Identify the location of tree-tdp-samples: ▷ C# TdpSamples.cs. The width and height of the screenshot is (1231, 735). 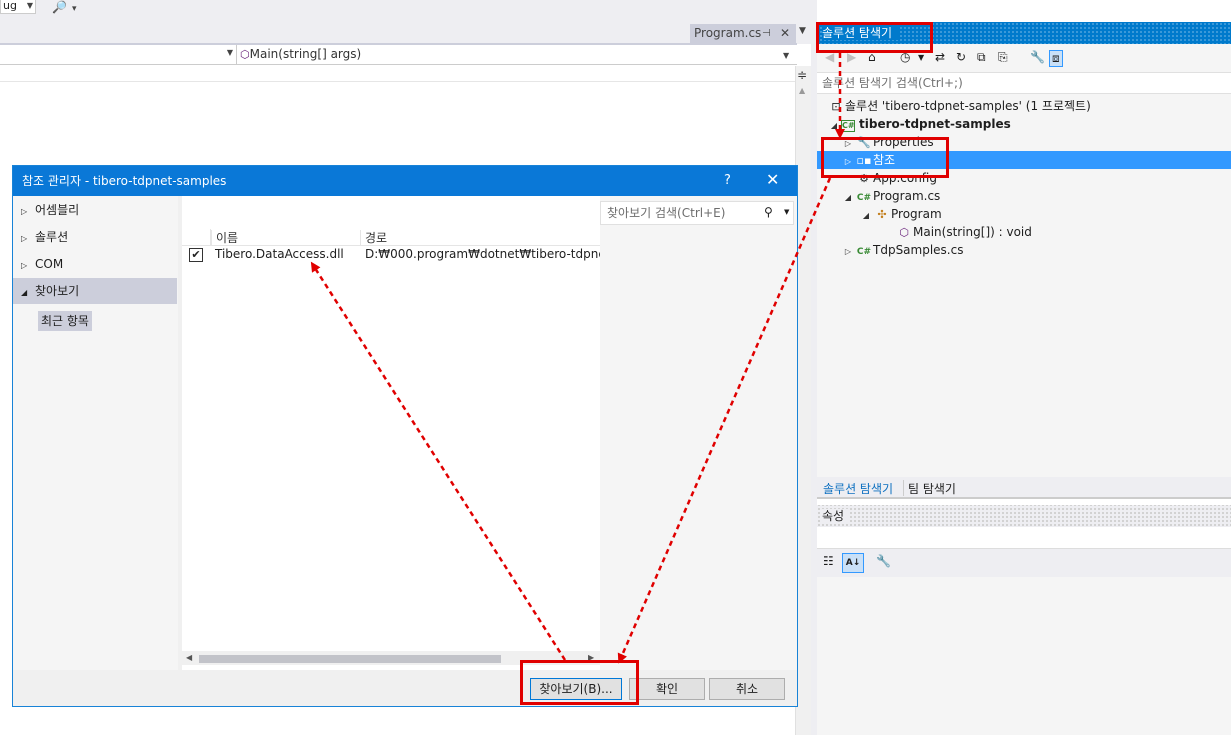
(902, 251).